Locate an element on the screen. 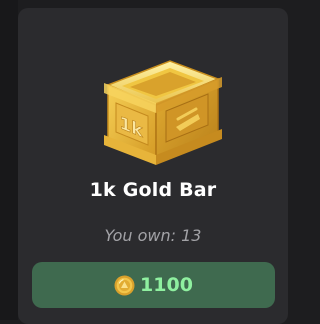  left-edge is located at coordinates (9, 160).